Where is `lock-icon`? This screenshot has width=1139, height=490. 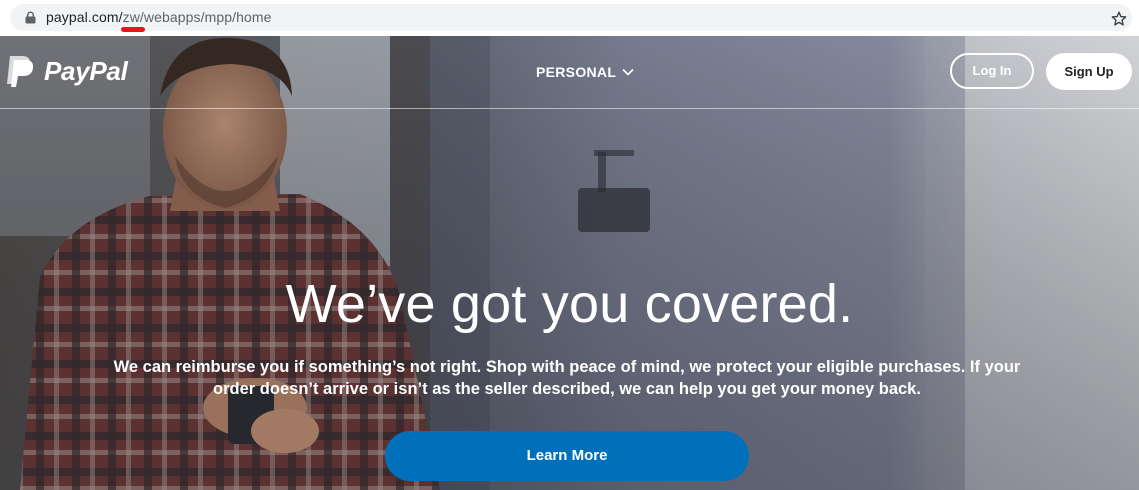 lock-icon is located at coordinates (30, 17).